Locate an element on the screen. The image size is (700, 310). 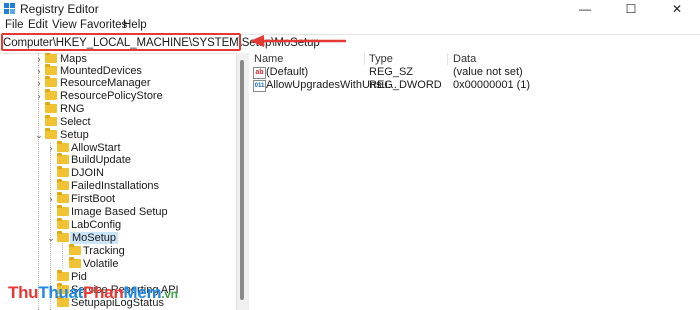
tree-item-label: Image Based Setup is located at coordinates (119, 212).